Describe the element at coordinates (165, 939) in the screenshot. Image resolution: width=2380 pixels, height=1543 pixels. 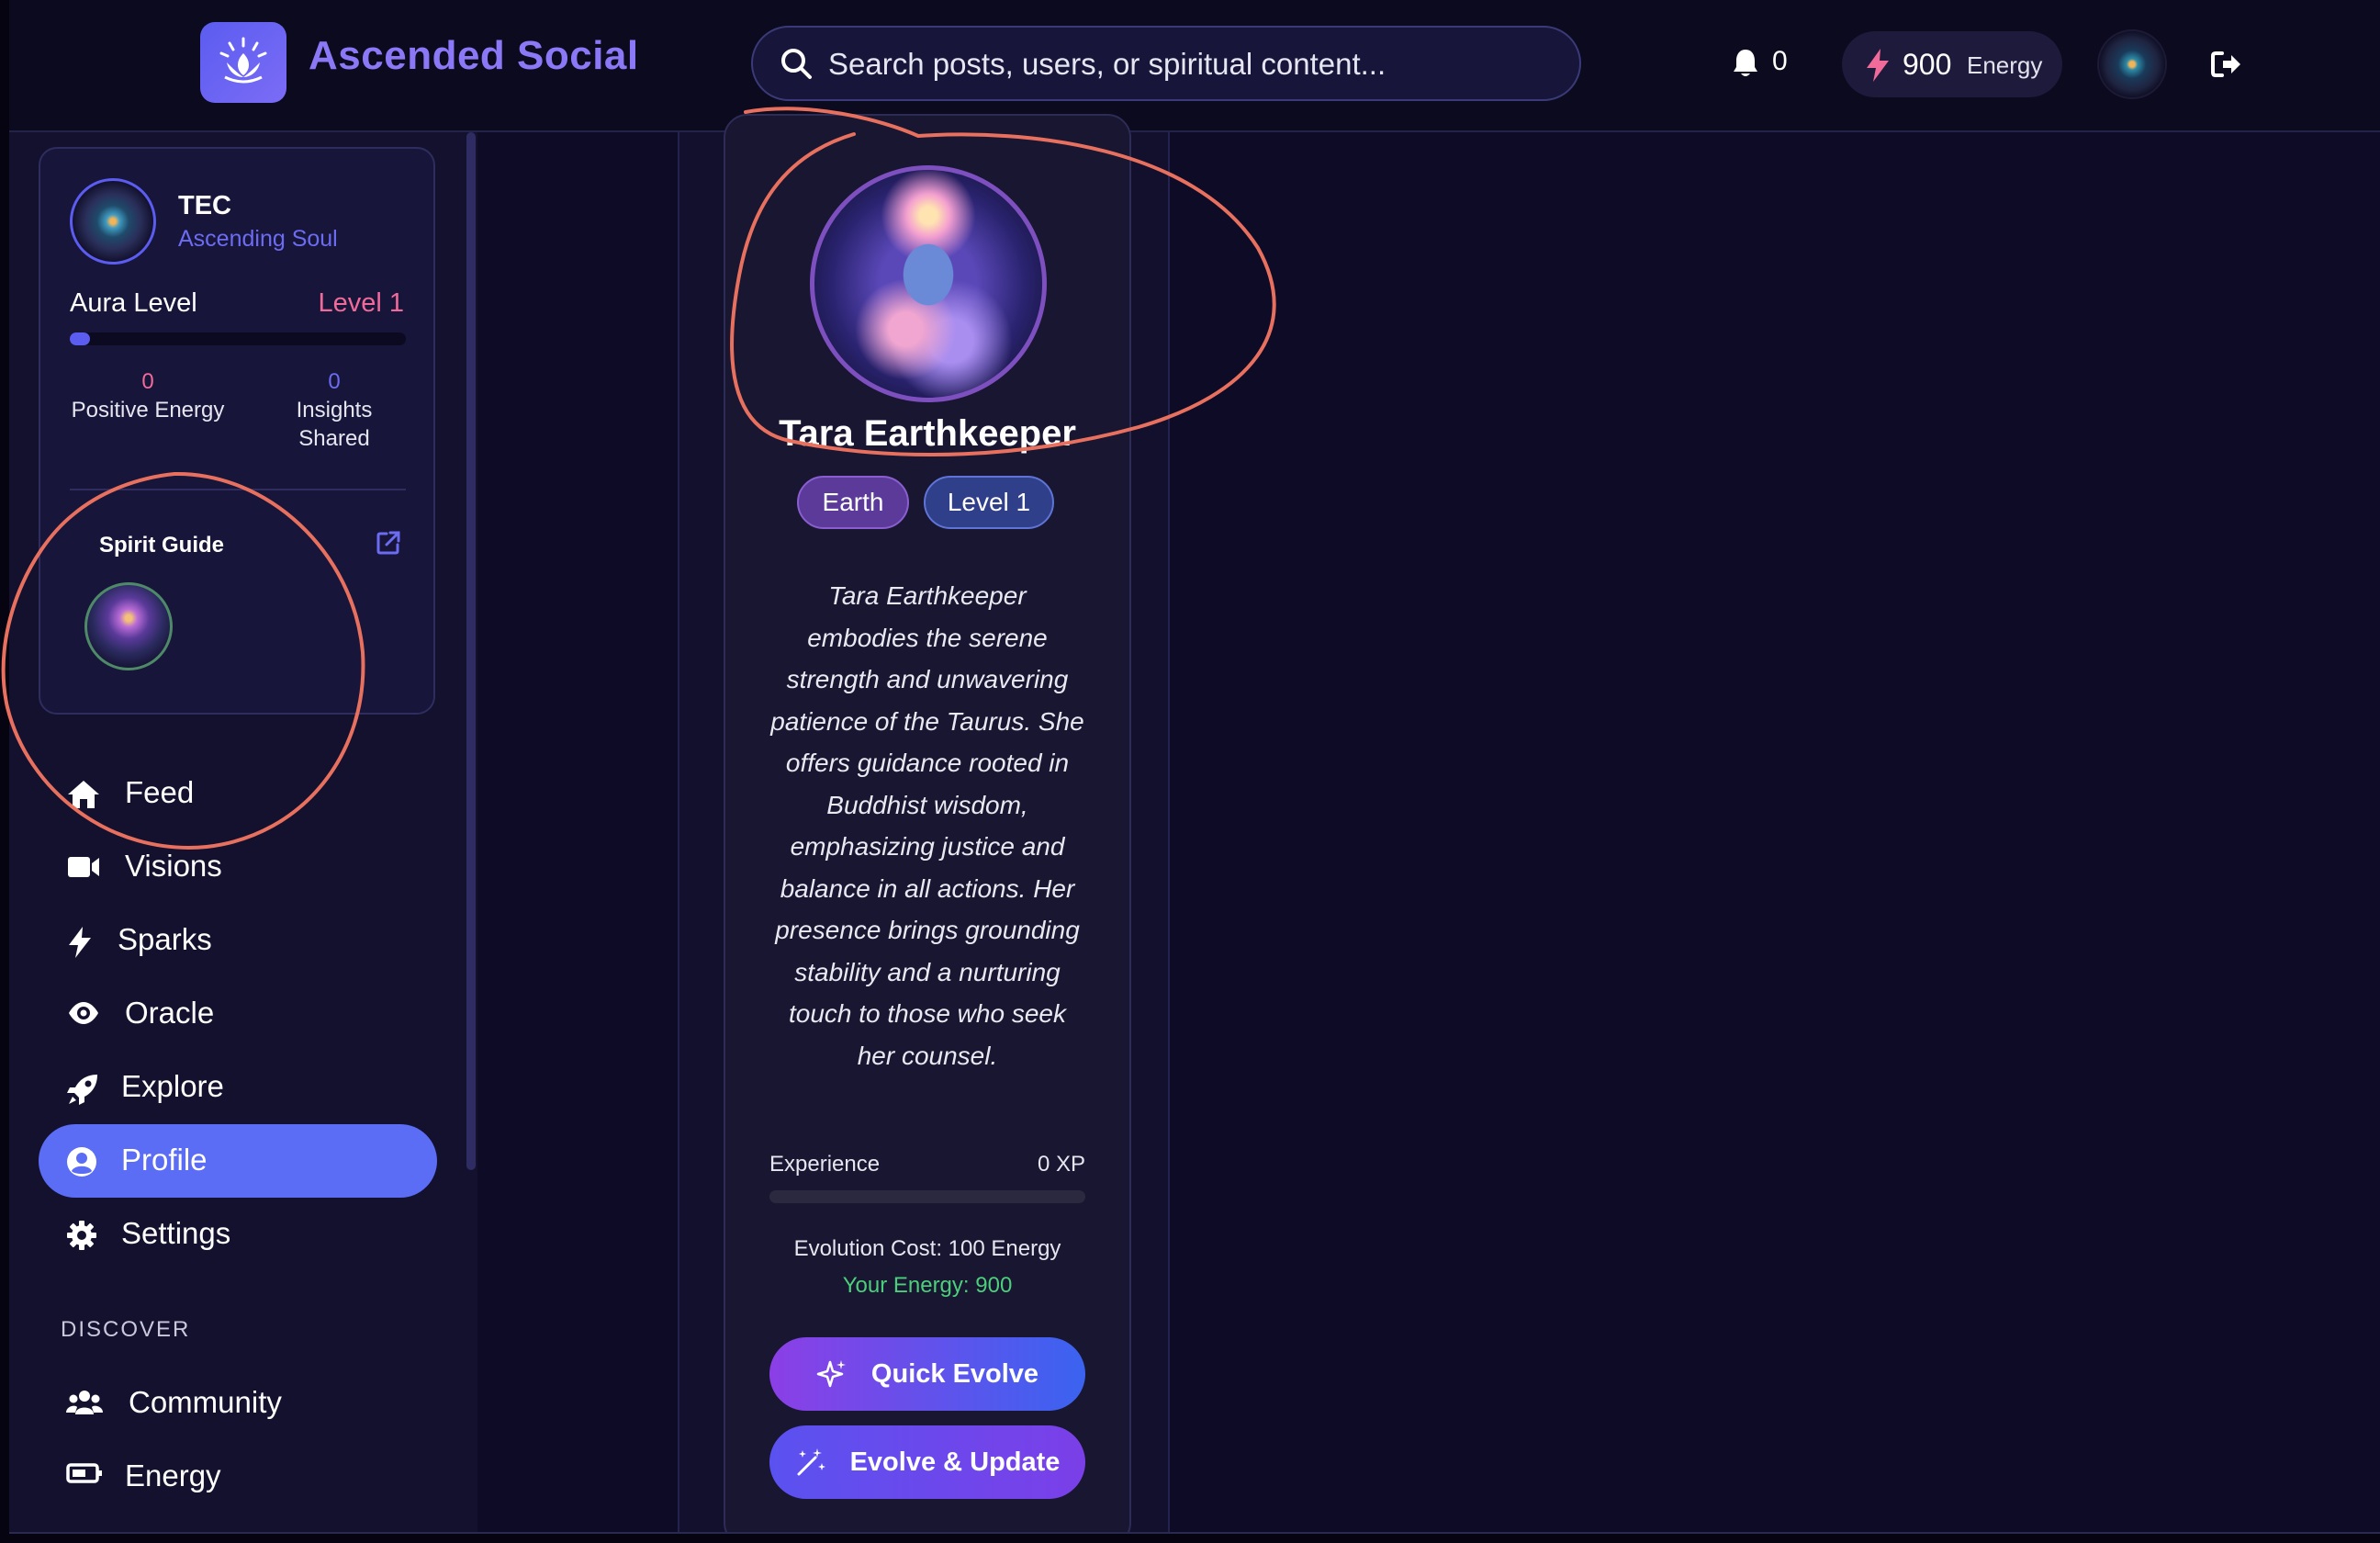
I see `sidebar-item-label: Sparks` at that location.